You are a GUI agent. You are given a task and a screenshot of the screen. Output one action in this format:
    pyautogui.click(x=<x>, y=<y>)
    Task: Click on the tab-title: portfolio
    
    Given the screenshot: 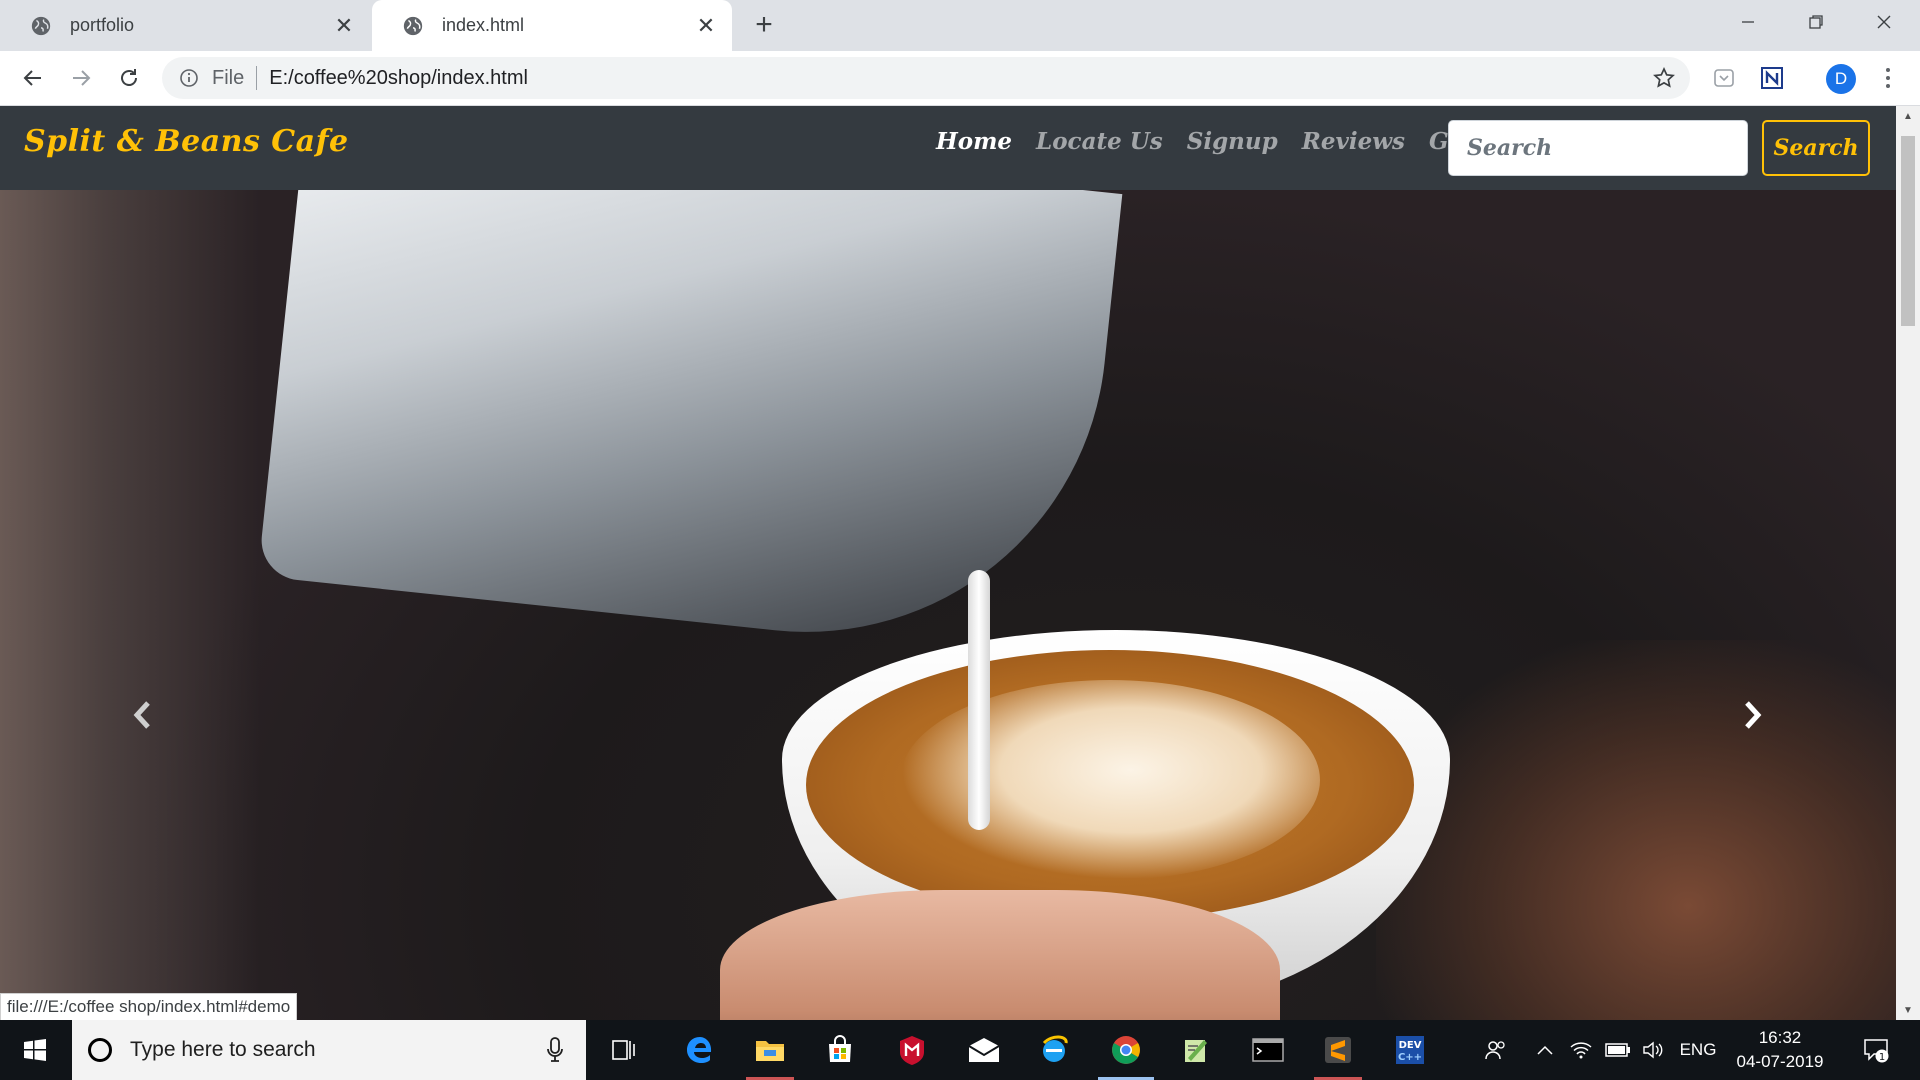 What is the action you would take?
    pyautogui.click(x=102, y=25)
    